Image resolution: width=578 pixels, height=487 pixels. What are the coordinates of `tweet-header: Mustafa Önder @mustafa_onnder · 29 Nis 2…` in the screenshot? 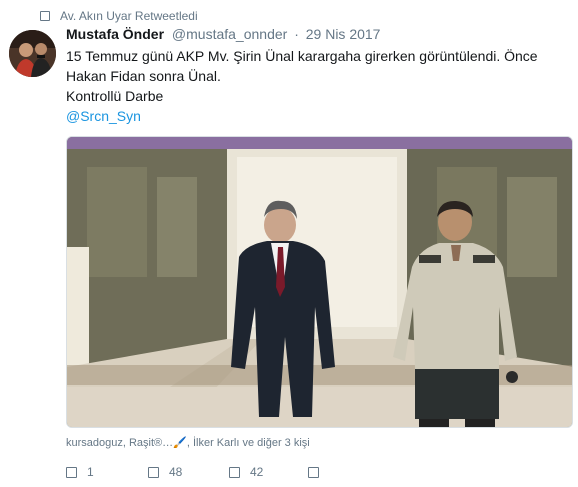 It's located at (223, 34).